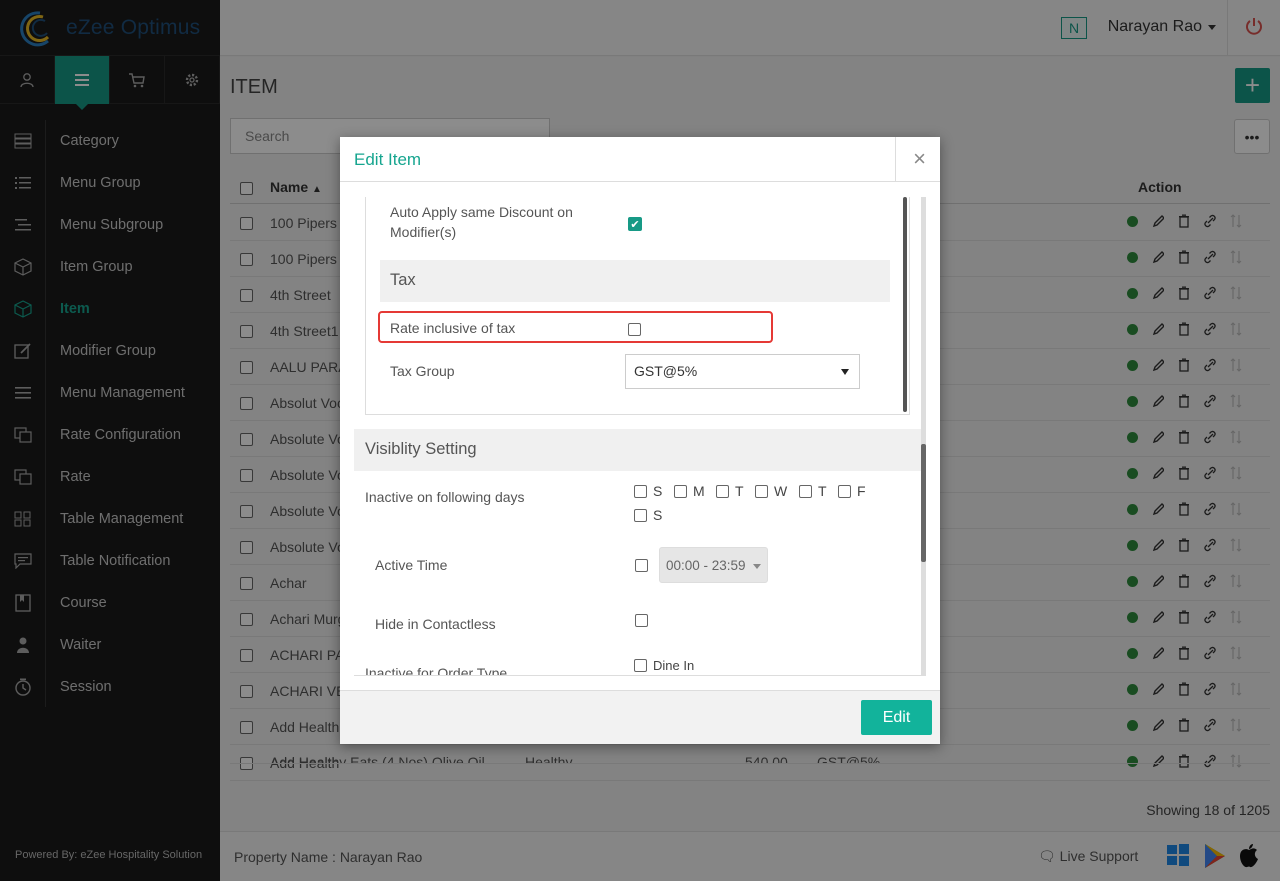 The width and height of the screenshot is (1280, 881). I want to click on tax-section-header: Tax, so click(635, 281).